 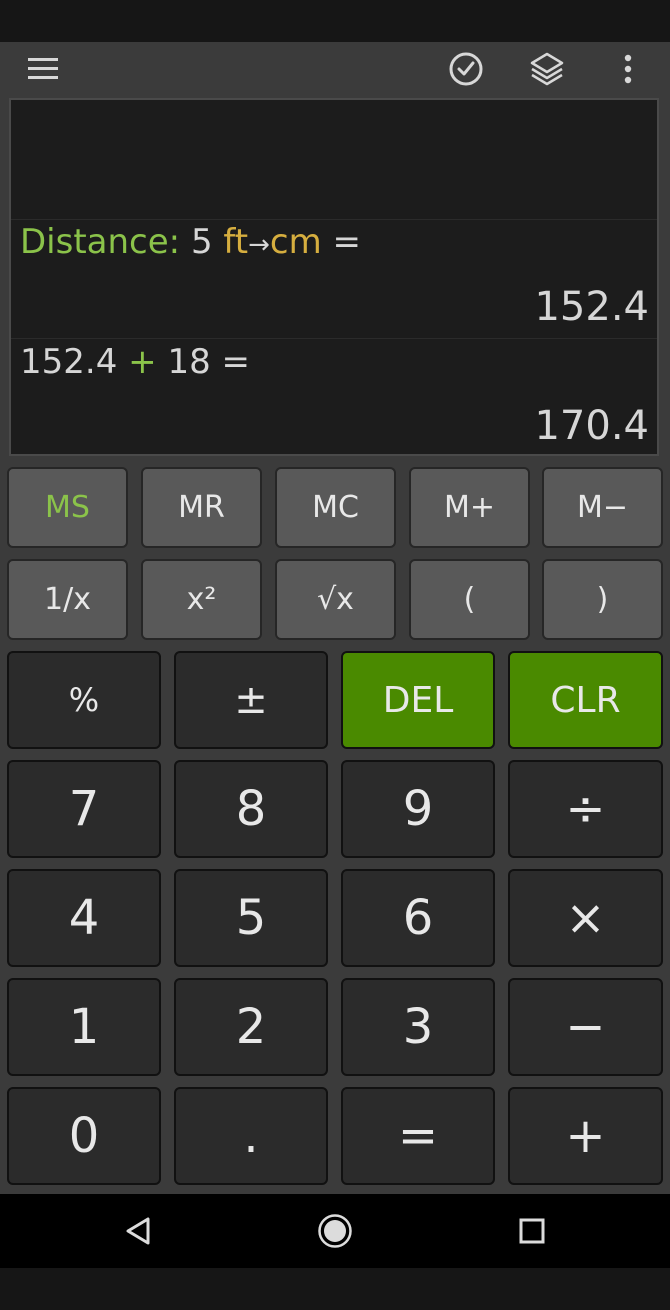 I want to click on current-result: 170.4, so click(x=591, y=426).